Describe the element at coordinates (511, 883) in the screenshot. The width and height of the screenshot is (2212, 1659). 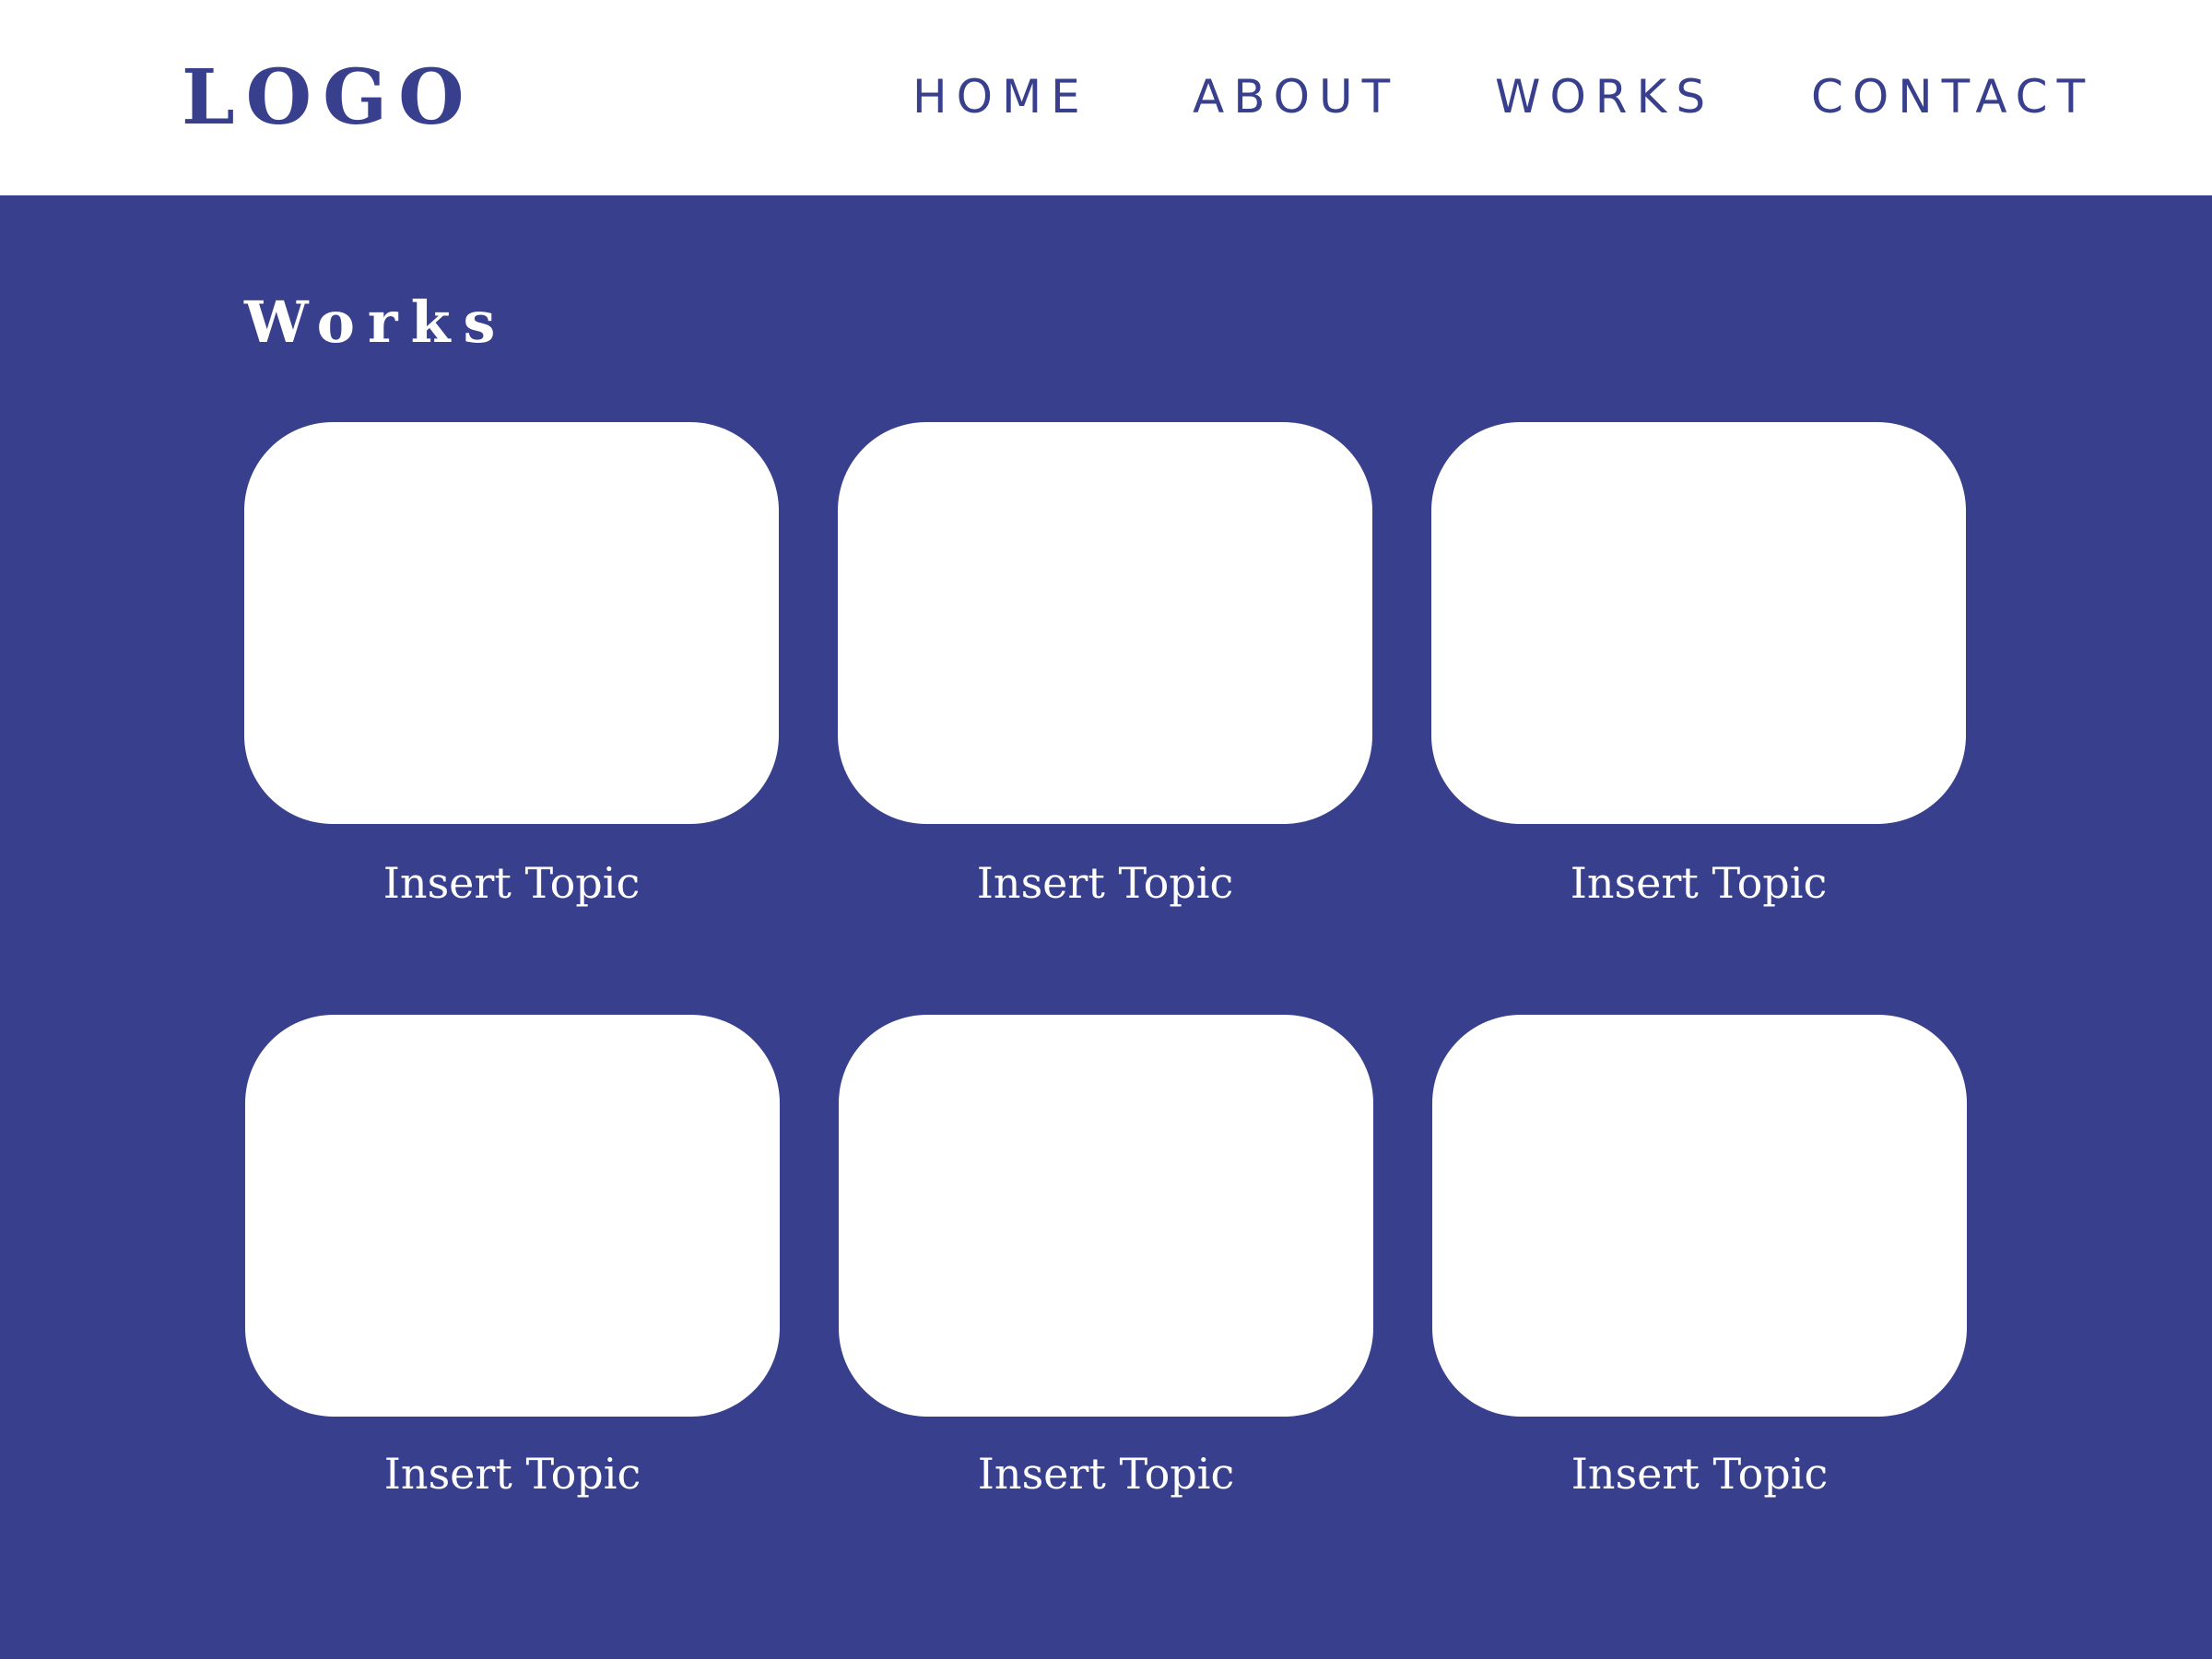
I see `work-card-1-label: Insert Topic` at that location.